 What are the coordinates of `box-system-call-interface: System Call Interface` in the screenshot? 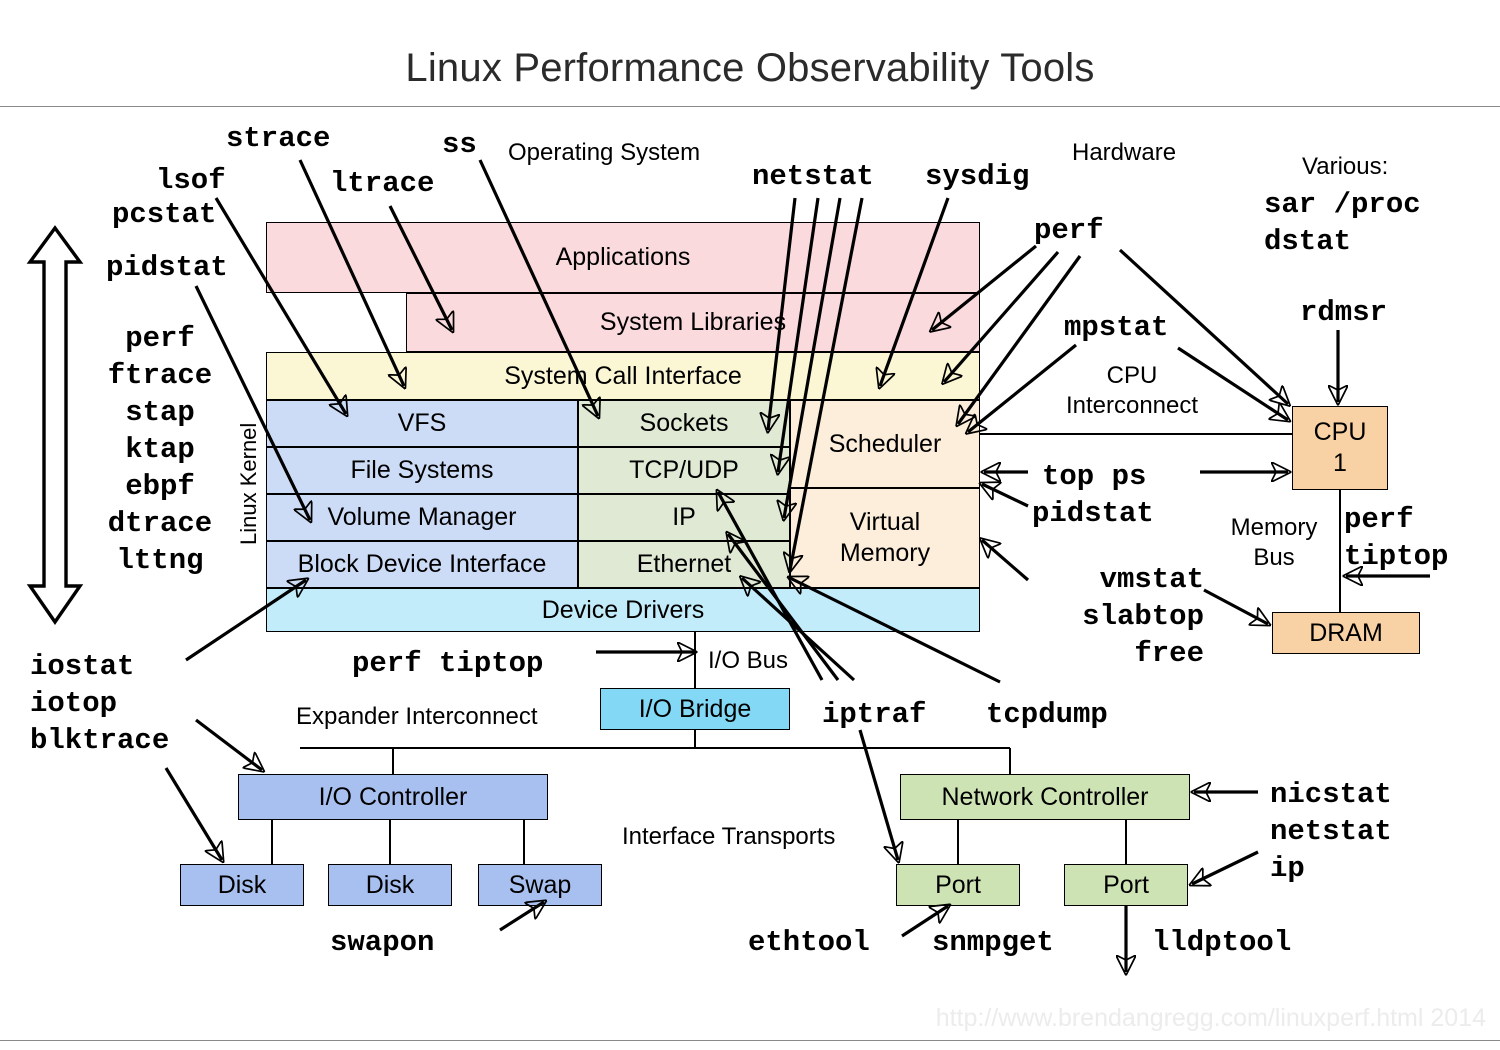 It's located at (623, 376).